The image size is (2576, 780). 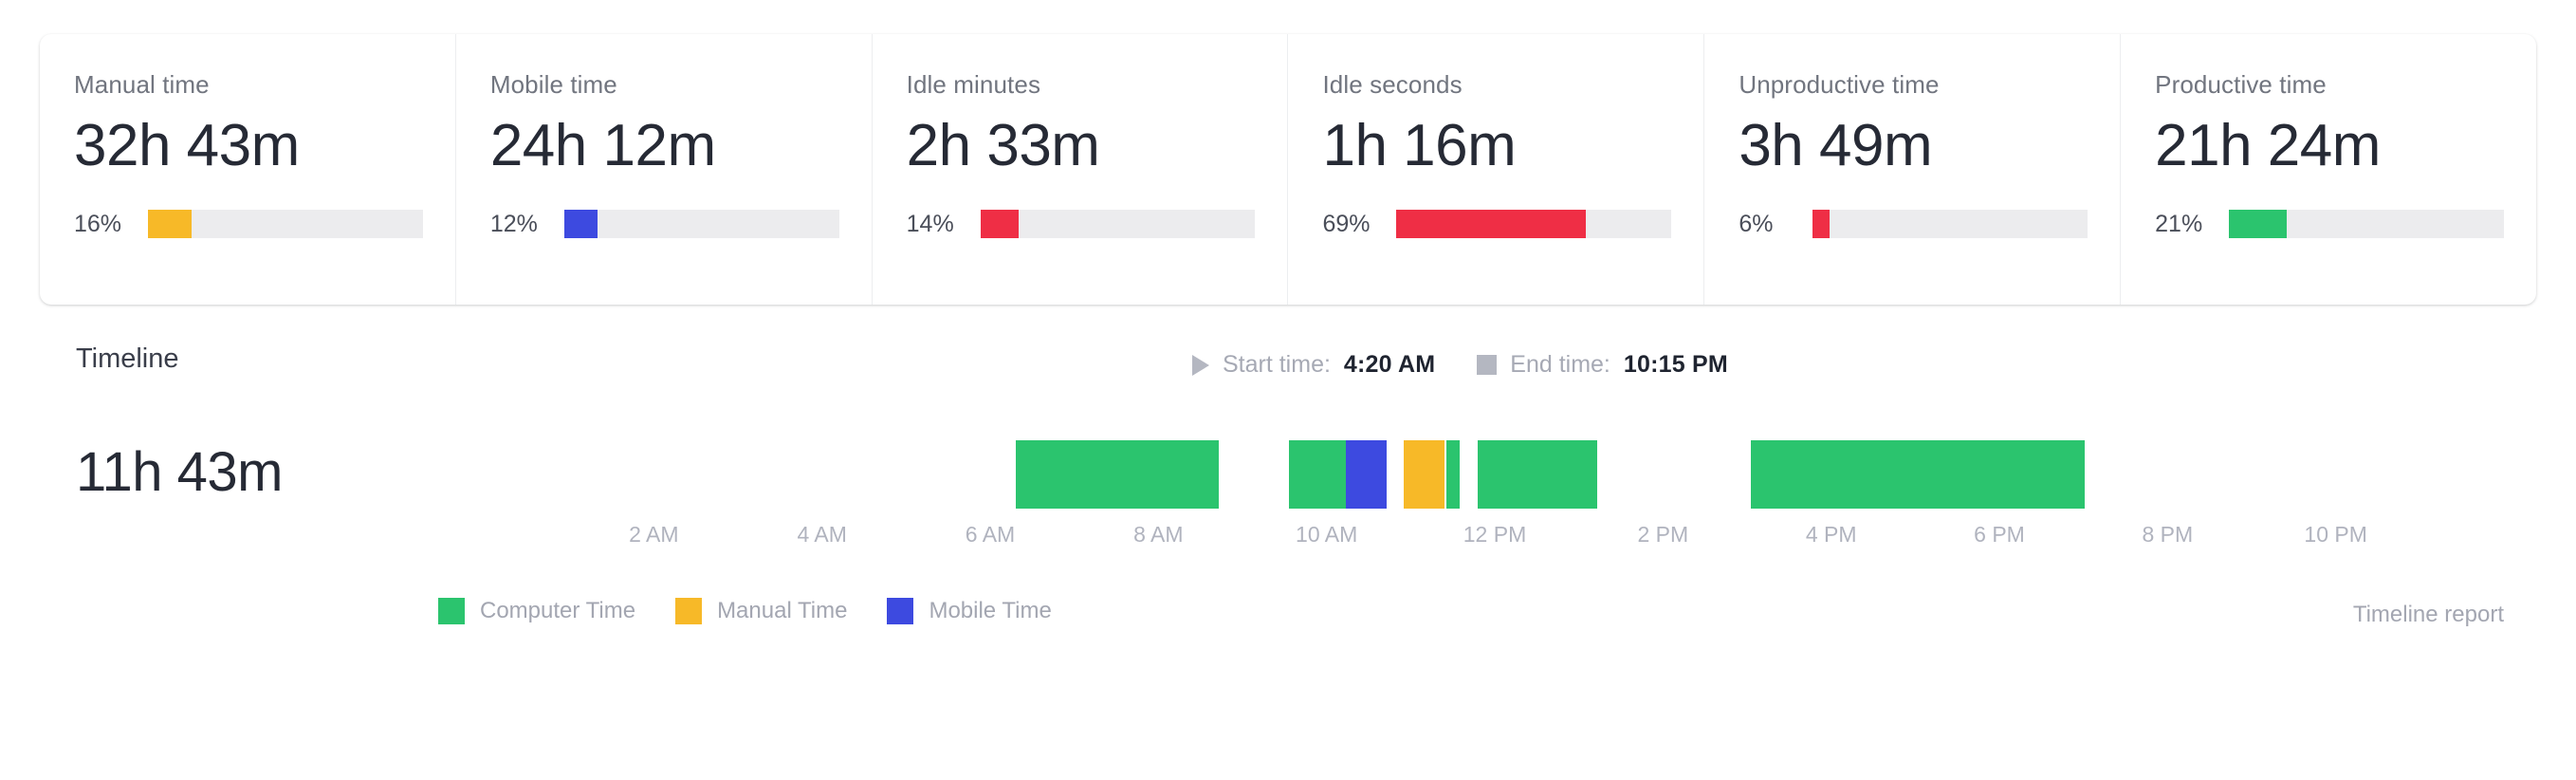 I want to click on kpi-card-value: 32h 43m, so click(x=187, y=146).